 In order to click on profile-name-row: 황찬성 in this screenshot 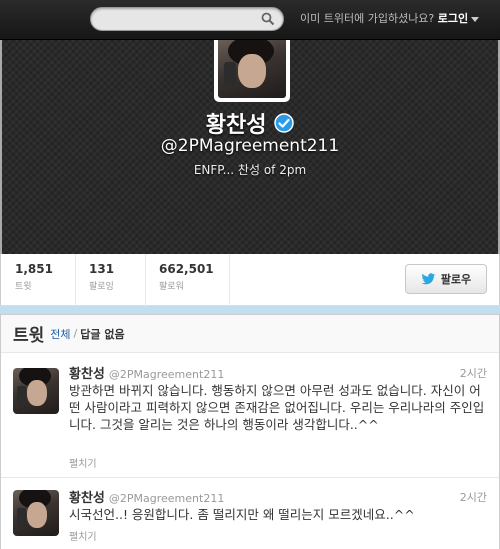, I will do `click(250, 123)`.